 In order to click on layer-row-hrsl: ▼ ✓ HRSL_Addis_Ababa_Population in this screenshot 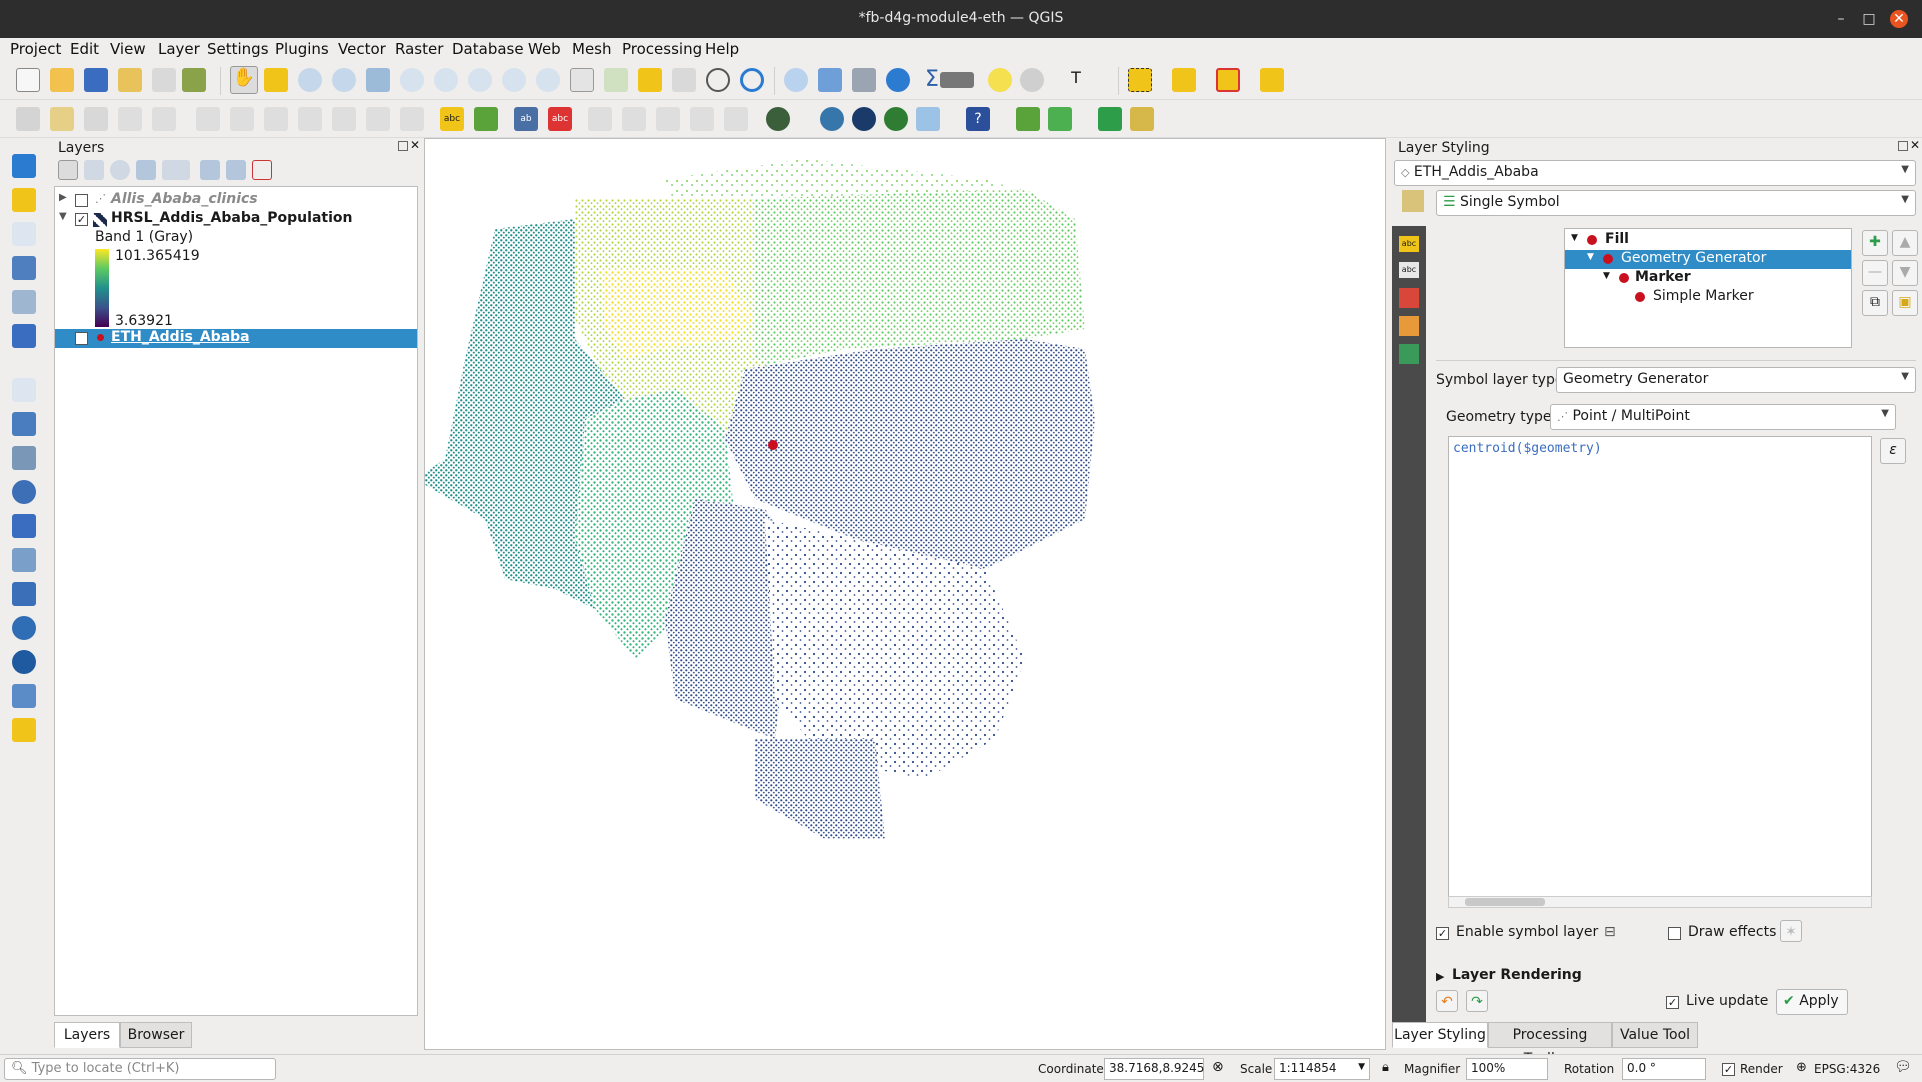, I will do `click(236, 219)`.